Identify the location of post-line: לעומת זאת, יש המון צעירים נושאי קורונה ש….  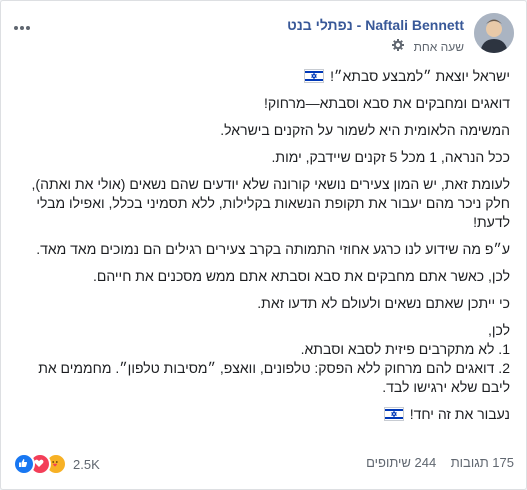
(270, 203).